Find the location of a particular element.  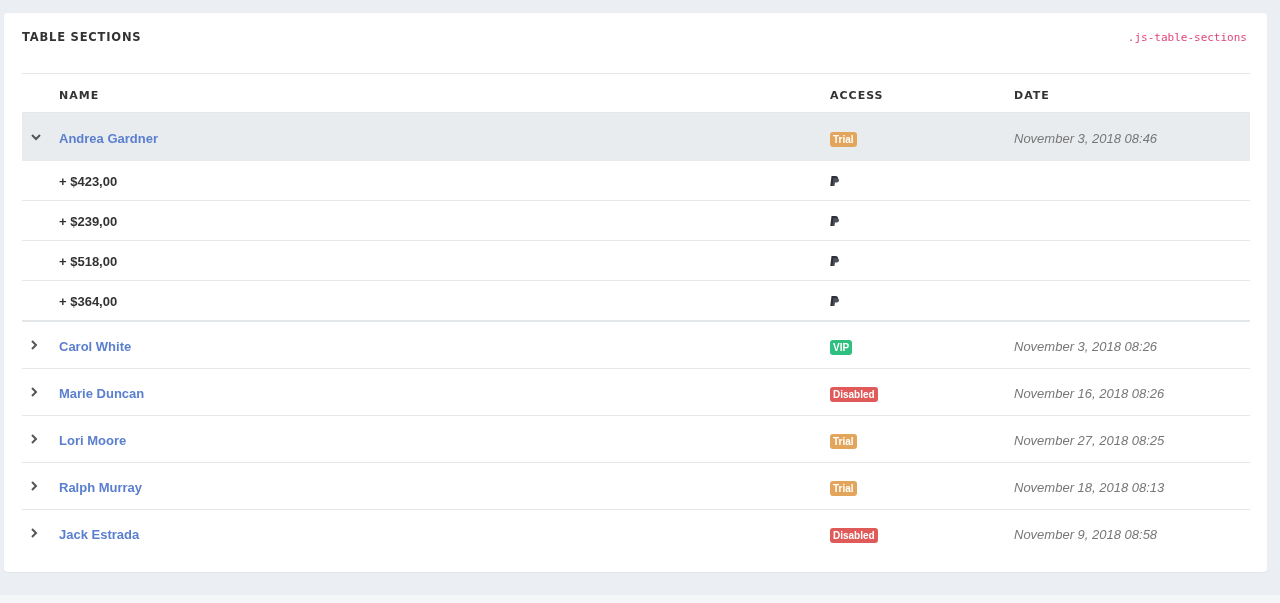

name-link: Andrea Gardner is located at coordinates (108, 138).